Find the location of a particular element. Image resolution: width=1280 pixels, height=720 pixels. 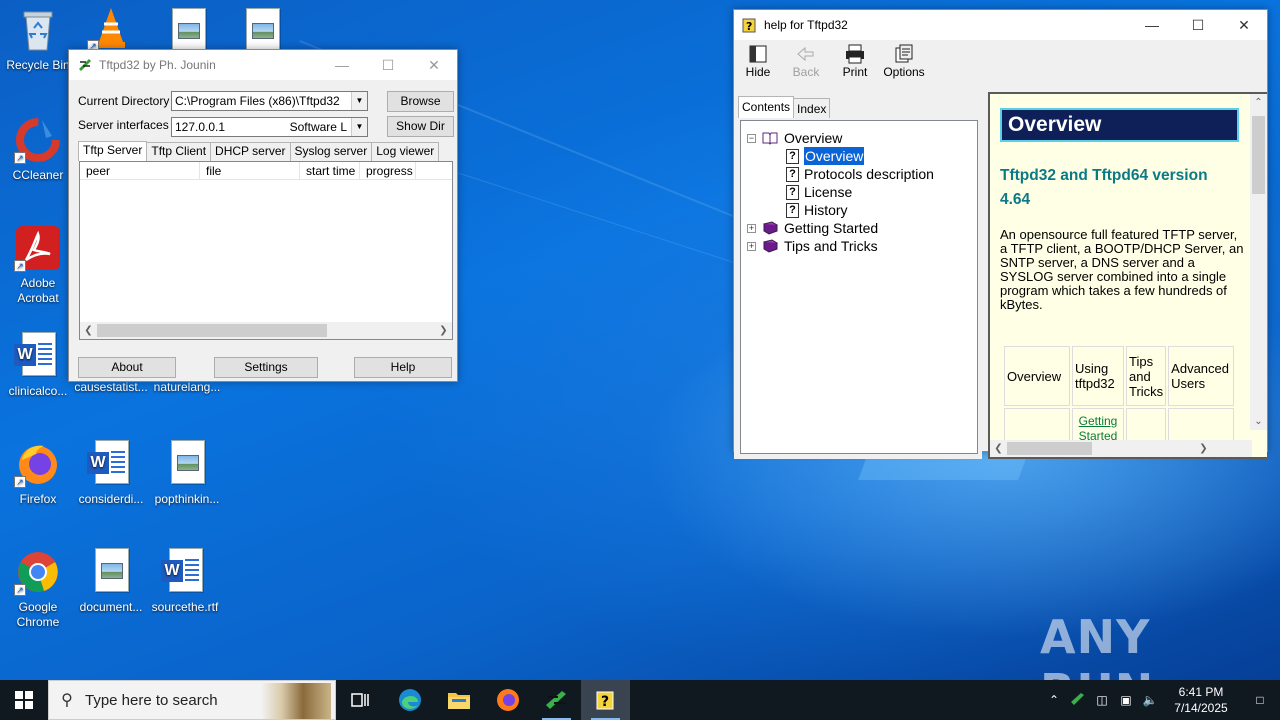

desktop-icon-google-chrome: ↗ Google Chrome is located at coordinates (38, 589).